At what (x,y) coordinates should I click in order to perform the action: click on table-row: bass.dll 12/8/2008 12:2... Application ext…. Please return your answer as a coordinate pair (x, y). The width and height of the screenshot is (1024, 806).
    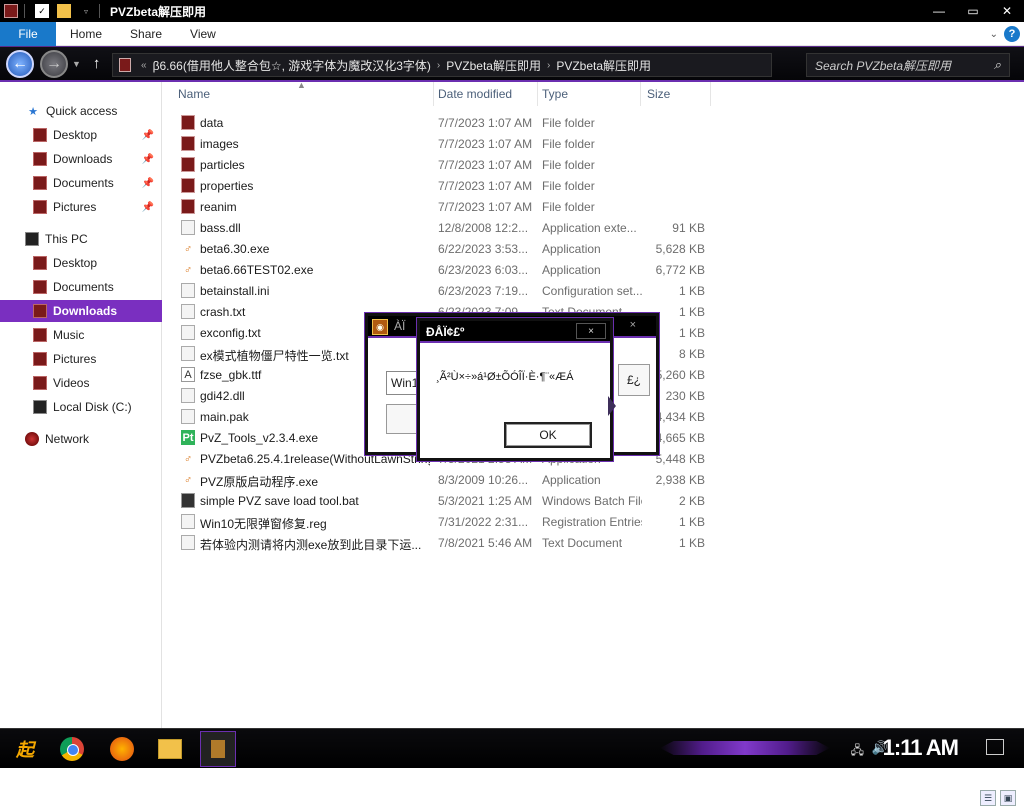
    Looking at the image, I should click on (443, 227).